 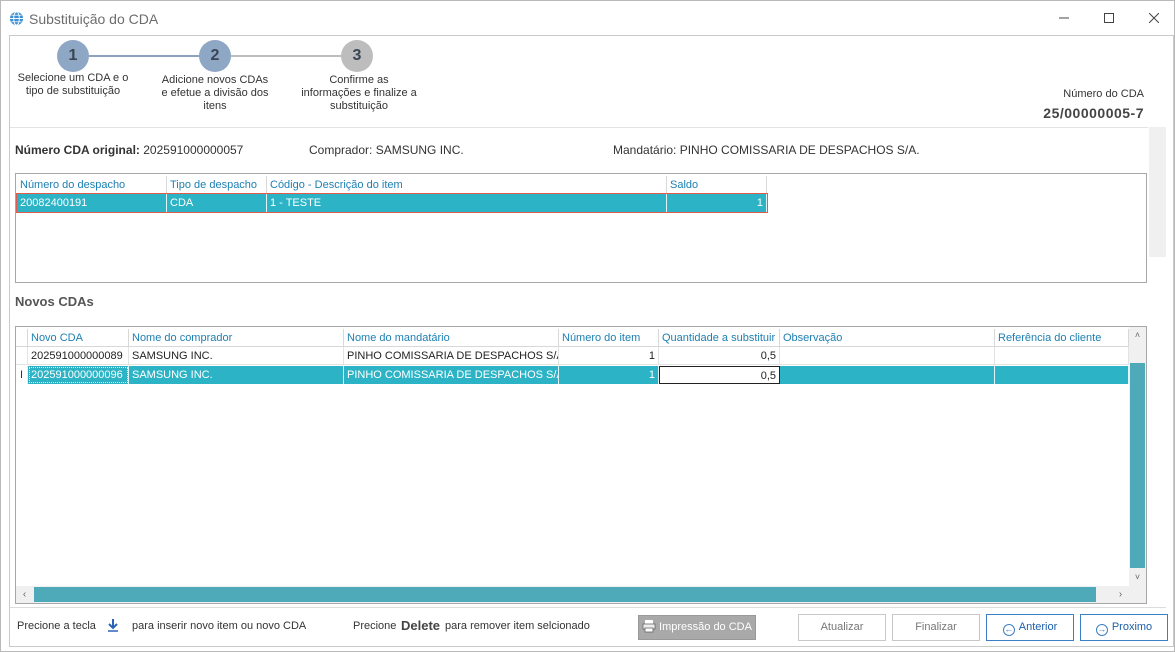 What do you see at coordinates (717, 203) in the screenshot?
I see `cell-balance: 1` at bounding box center [717, 203].